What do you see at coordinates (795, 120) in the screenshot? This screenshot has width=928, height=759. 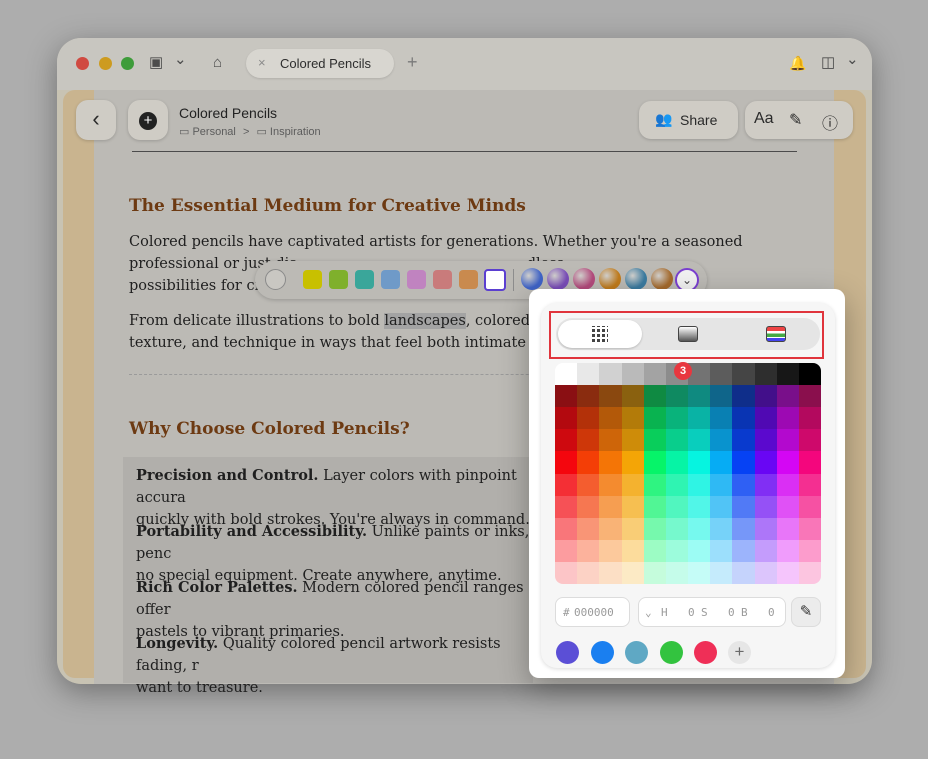 I see `highlighter-icon: ✎` at bounding box center [795, 120].